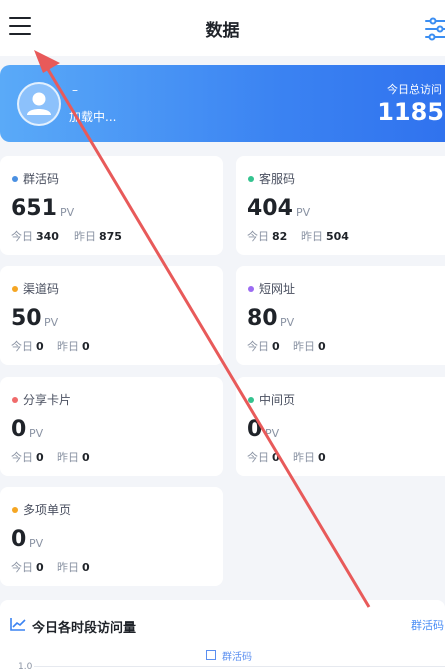 The width and height of the screenshot is (445, 670). What do you see at coordinates (211, 655) in the screenshot?
I see `legend-marker` at bounding box center [211, 655].